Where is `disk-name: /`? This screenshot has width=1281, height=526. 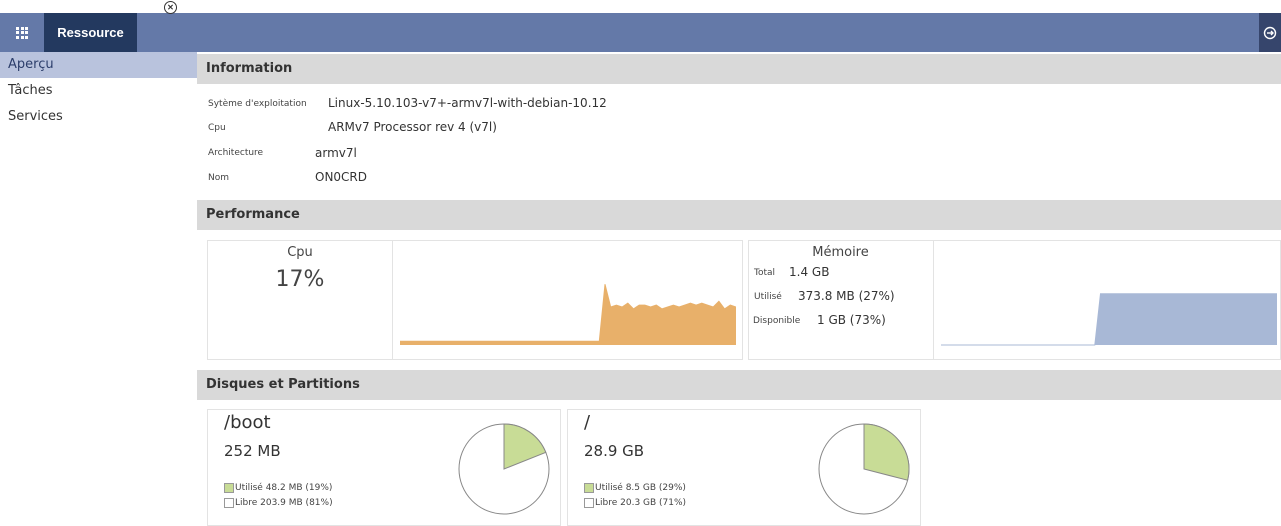 disk-name: / is located at coordinates (587, 422).